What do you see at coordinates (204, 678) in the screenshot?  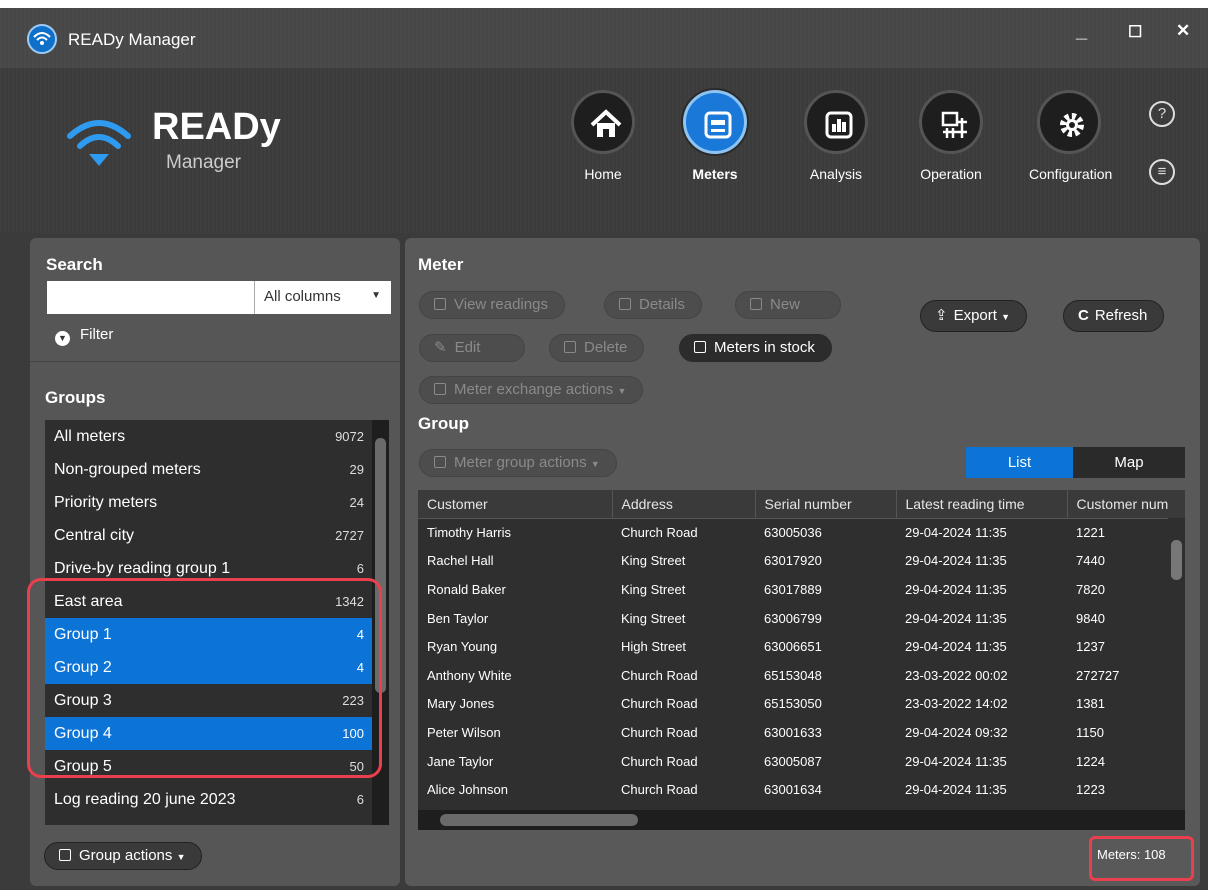 I see `highlight-groups` at bounding box center [204, 678].